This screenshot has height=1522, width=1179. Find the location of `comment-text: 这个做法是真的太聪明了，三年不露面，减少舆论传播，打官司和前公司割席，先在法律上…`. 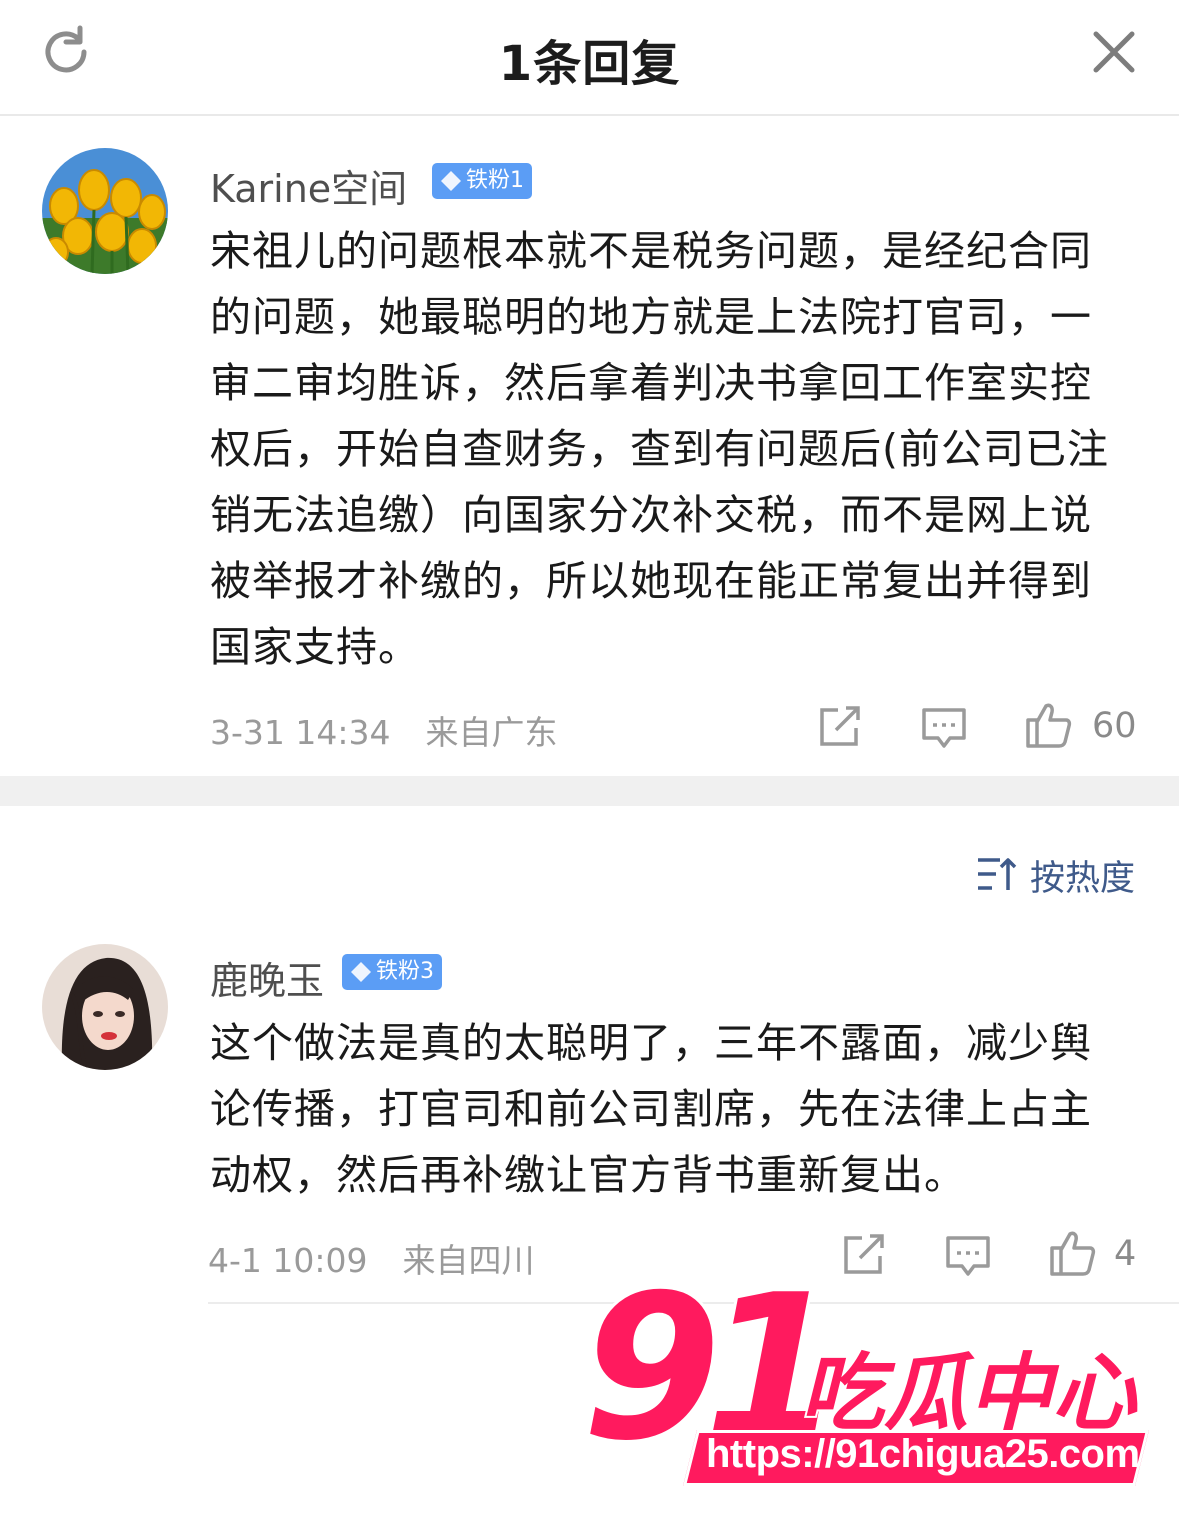

comment-text: 这个做法是真的太聪明了，三年不露面，减少舆论传播，打官司和前公司割席，先在法律上… is located at coordinates (651, 1109).